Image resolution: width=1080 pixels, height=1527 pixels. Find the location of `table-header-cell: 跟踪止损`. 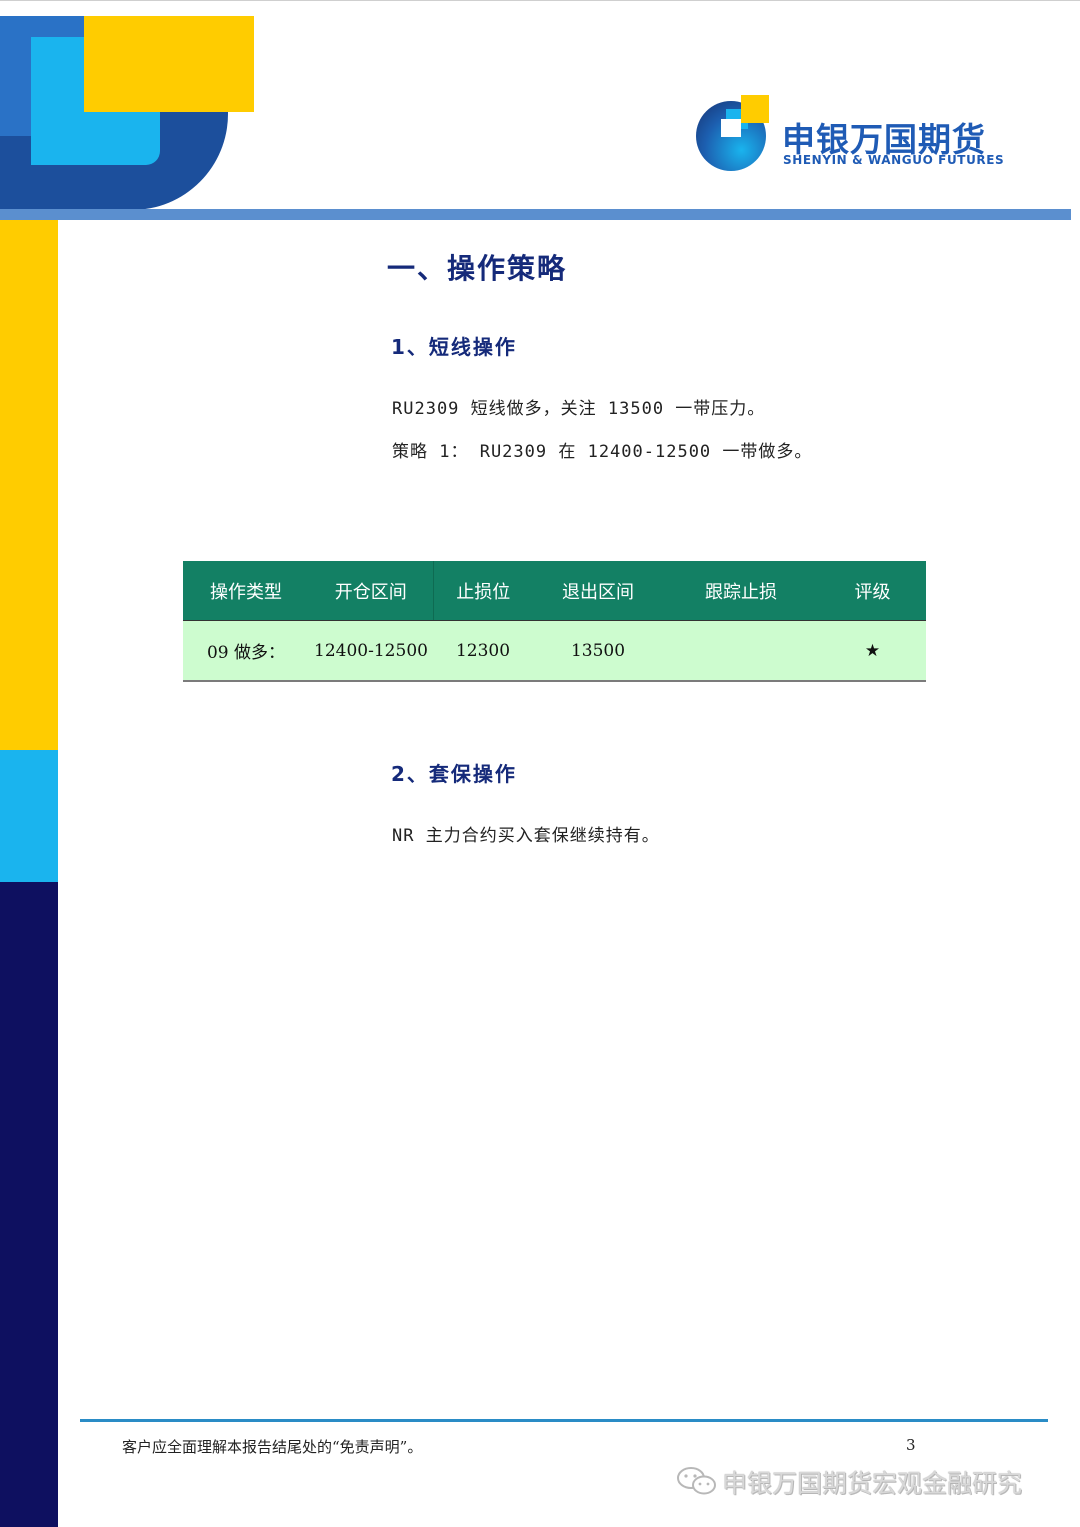

table-header-cell: 跟踪止损 is located at coordinates (741, 591).